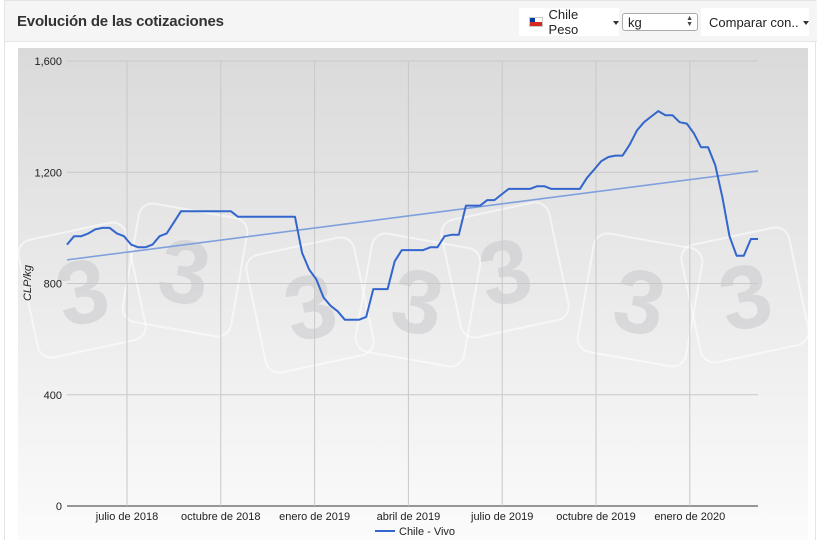  What do you see at coordinates (53, 396) in the screenshot?
I see `y-tick-label: 400` at bounding box center [53, 396].